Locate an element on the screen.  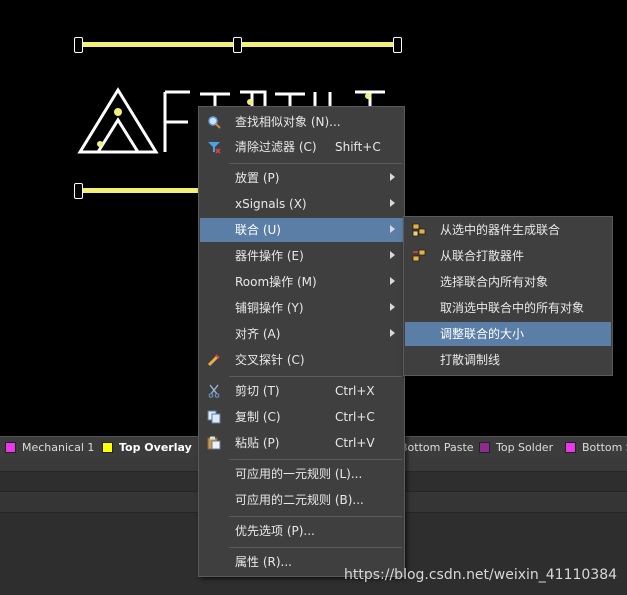
layer-tab-label: Top Solder is located at coordinates (525, 447).